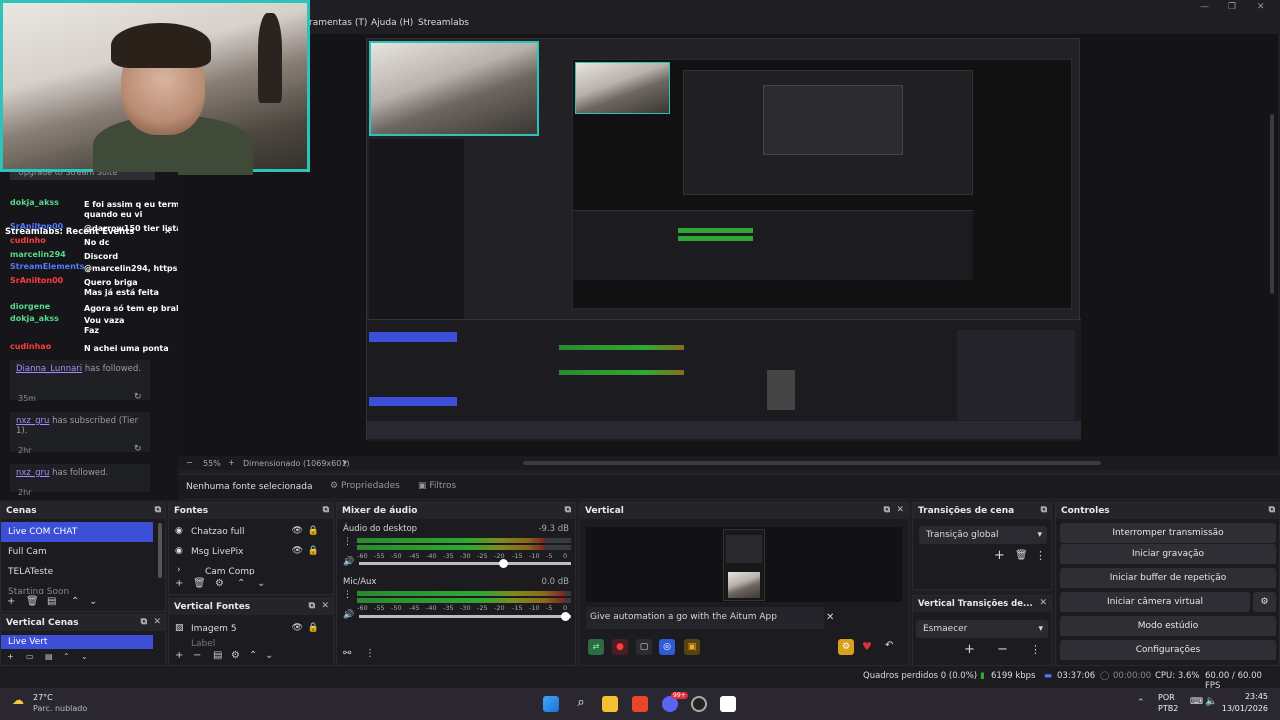  Describe the element at coordinates (1244, 696) in the screenshot. I see `clock-time: 23:45` at that location.